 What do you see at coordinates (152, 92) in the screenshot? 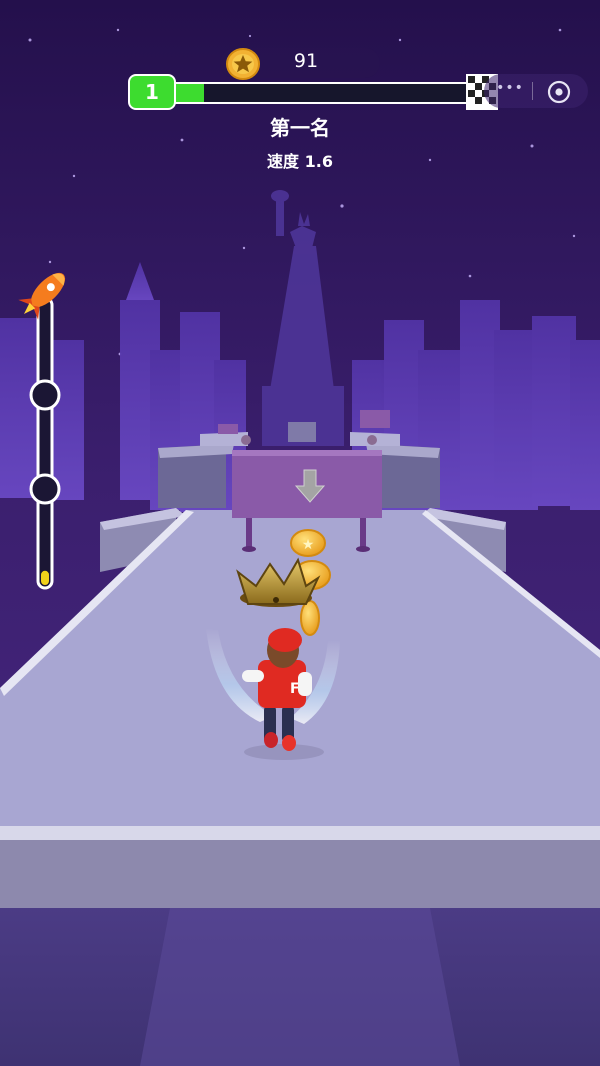
I see `level-badge: 1` at bounding box center [152, 92].